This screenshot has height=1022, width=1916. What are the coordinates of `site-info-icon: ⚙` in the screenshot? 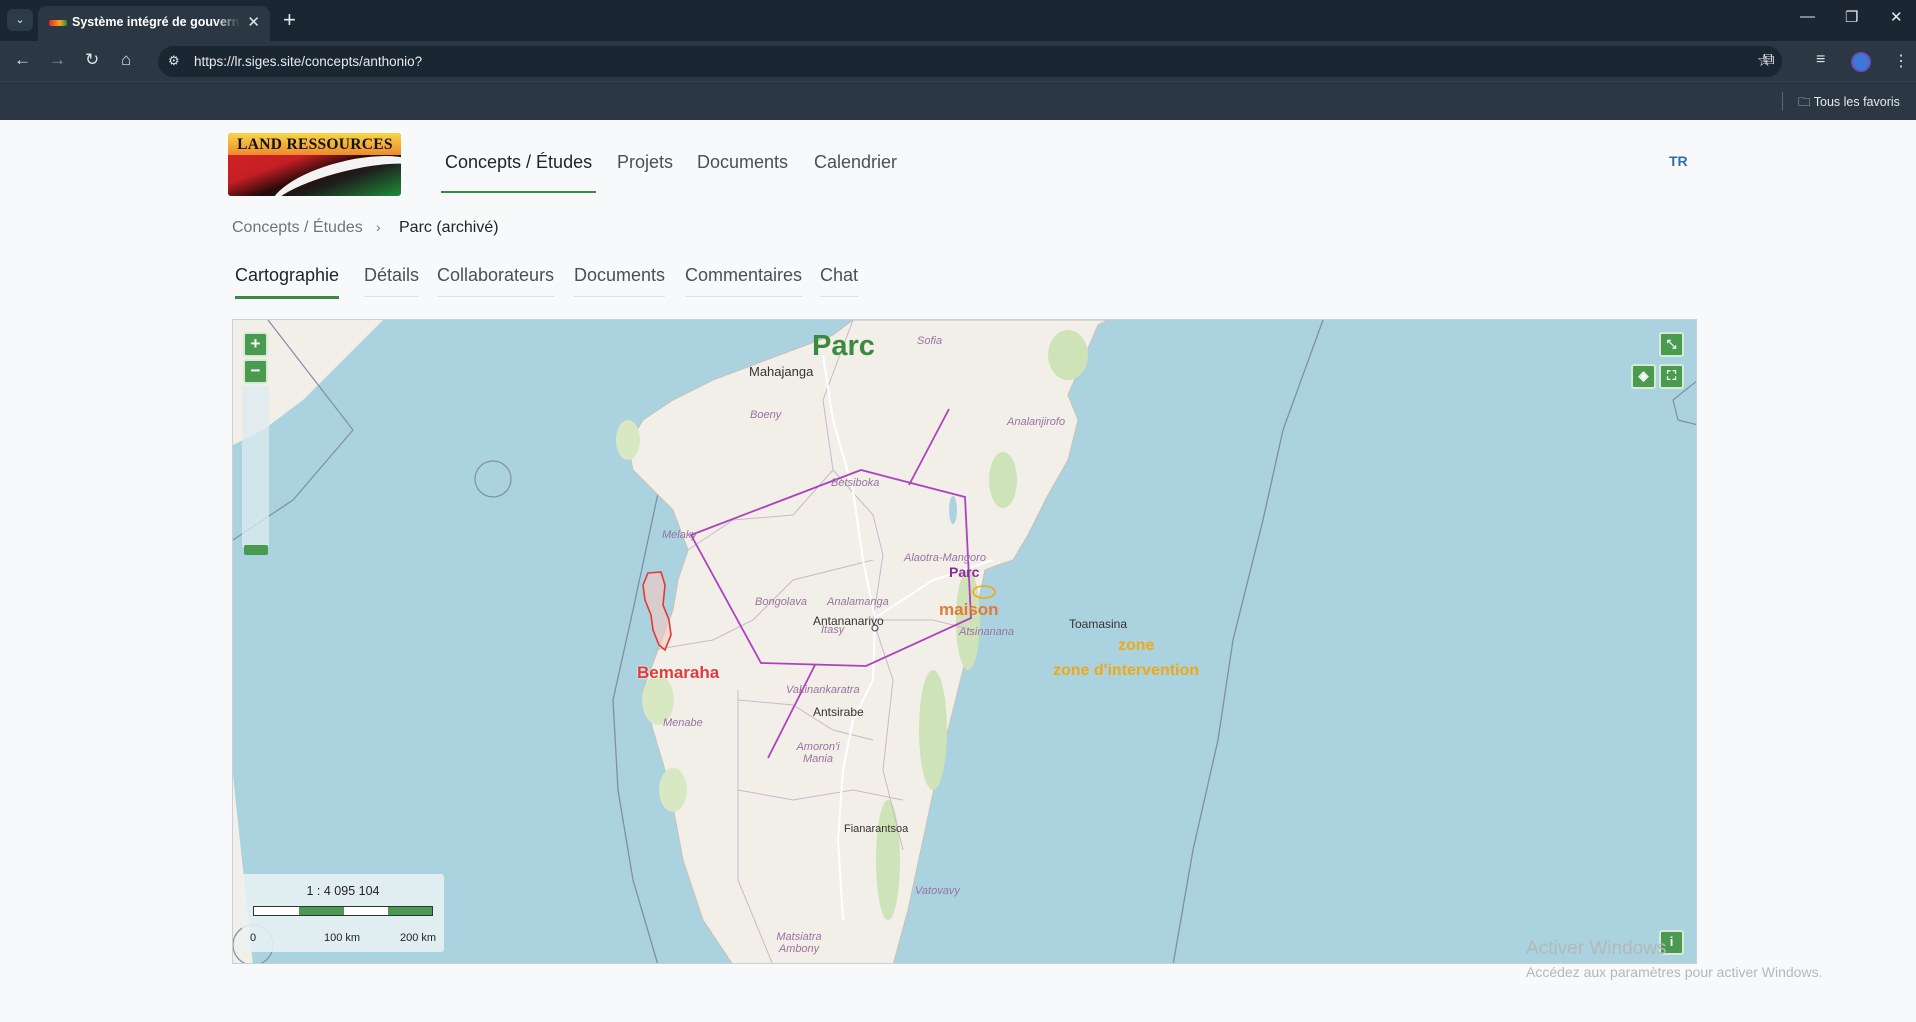 It's located at (174, 61).